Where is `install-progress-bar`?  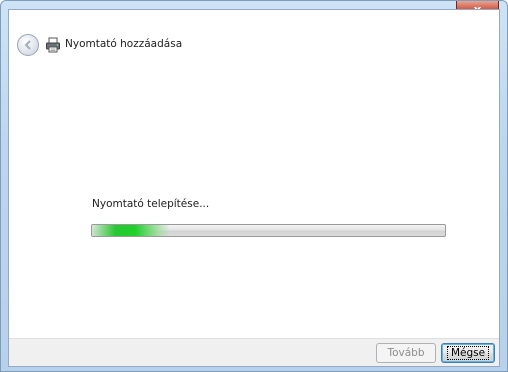 install-progress-bar is located at coordinates (268, 230).